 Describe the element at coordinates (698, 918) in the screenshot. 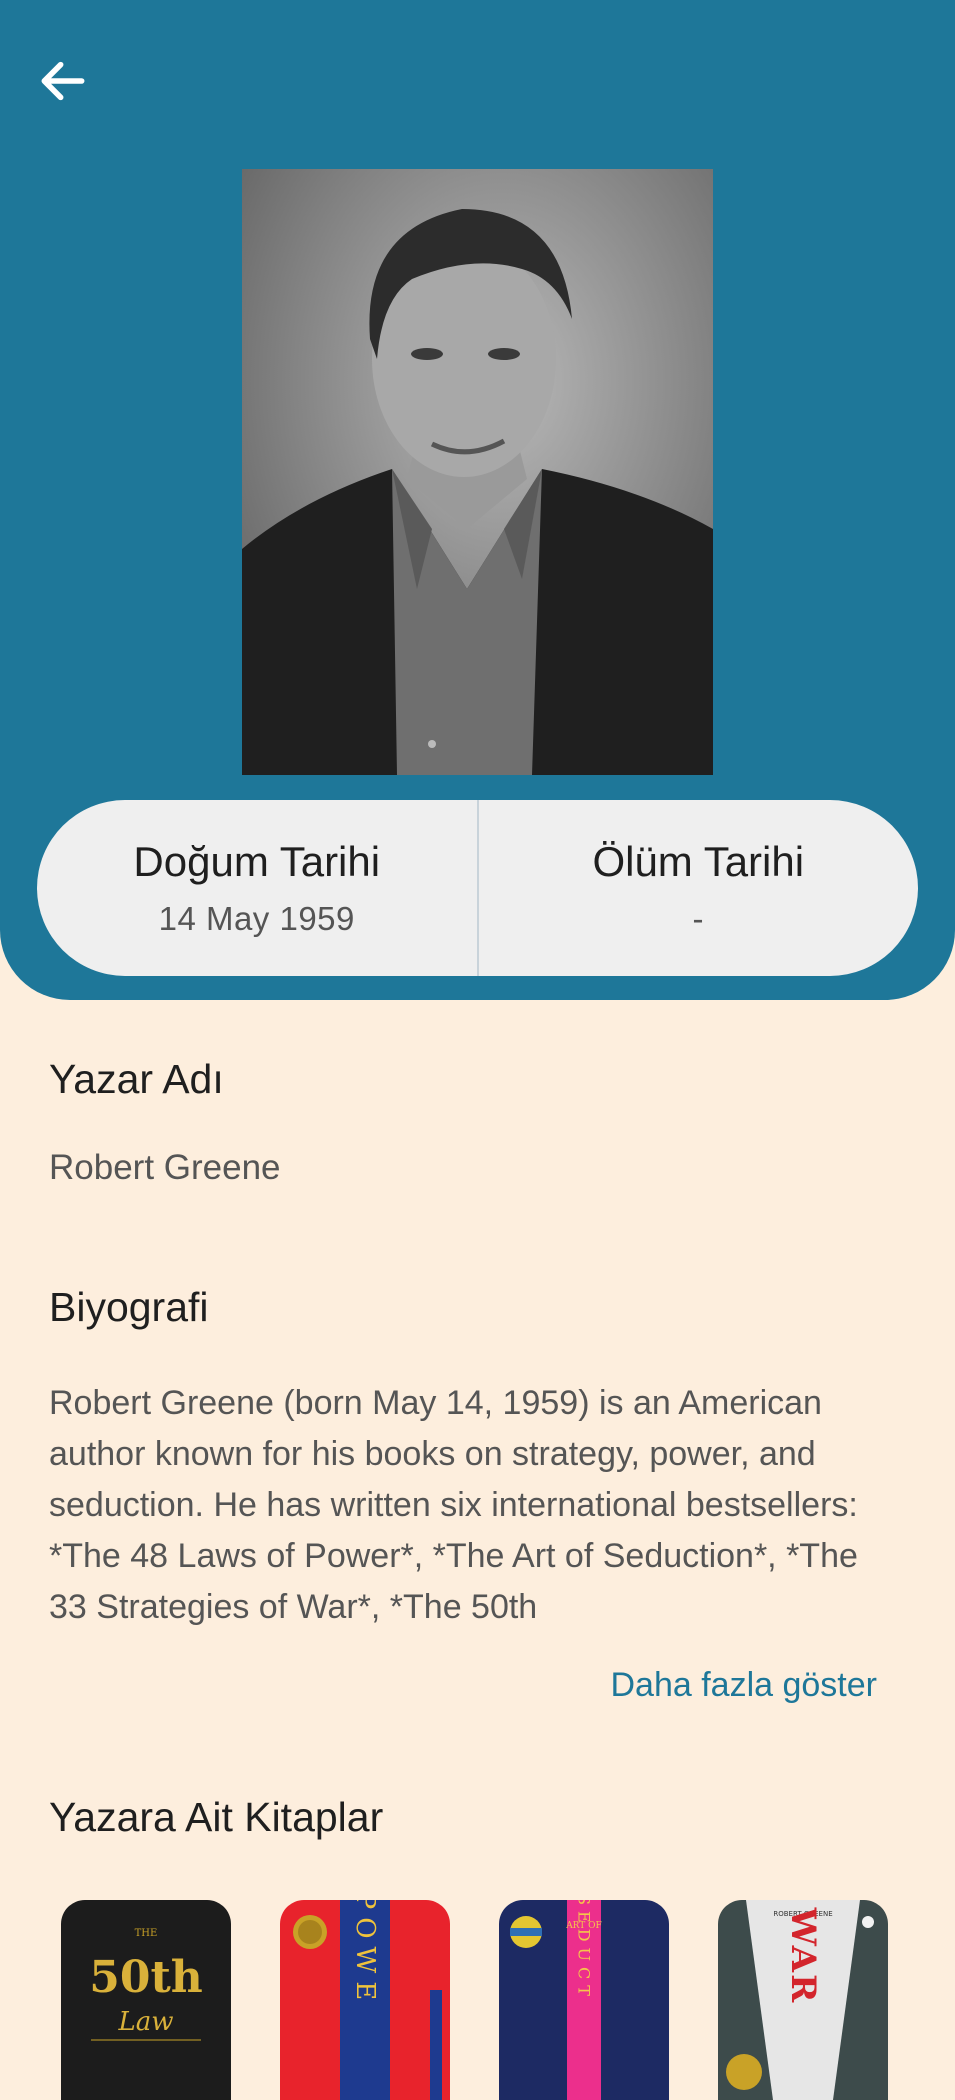

I see `death-date-value: -` at that location.